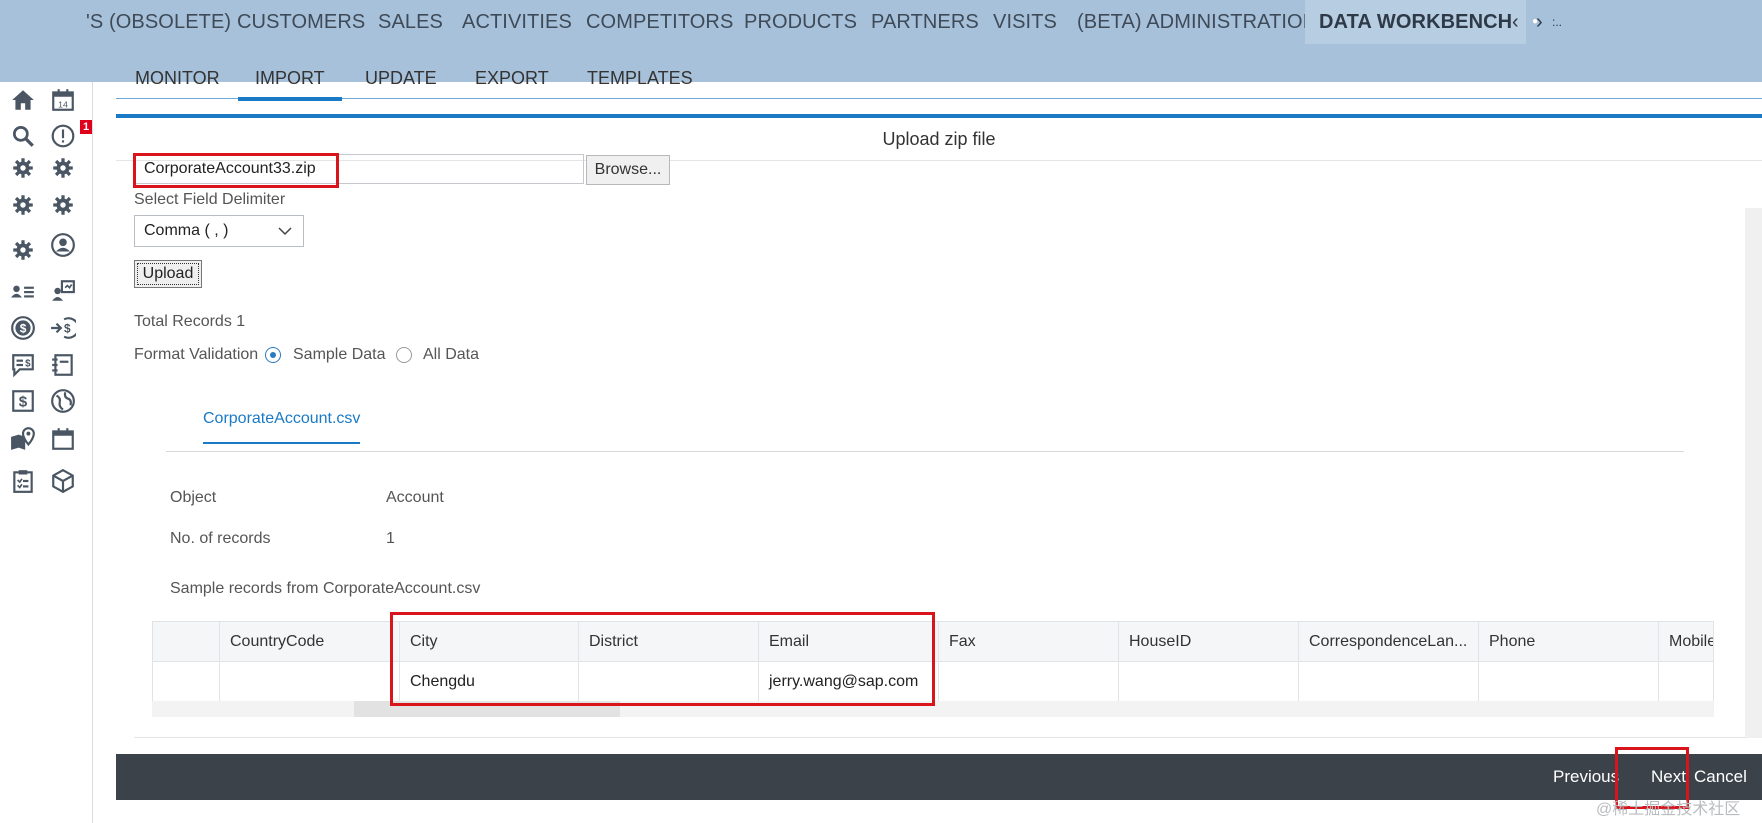 This screenshot has width=1762, height=823. Describe the element at coordinates (63, 439) in the screenshot. I see `calendar-range-icon` at that location.